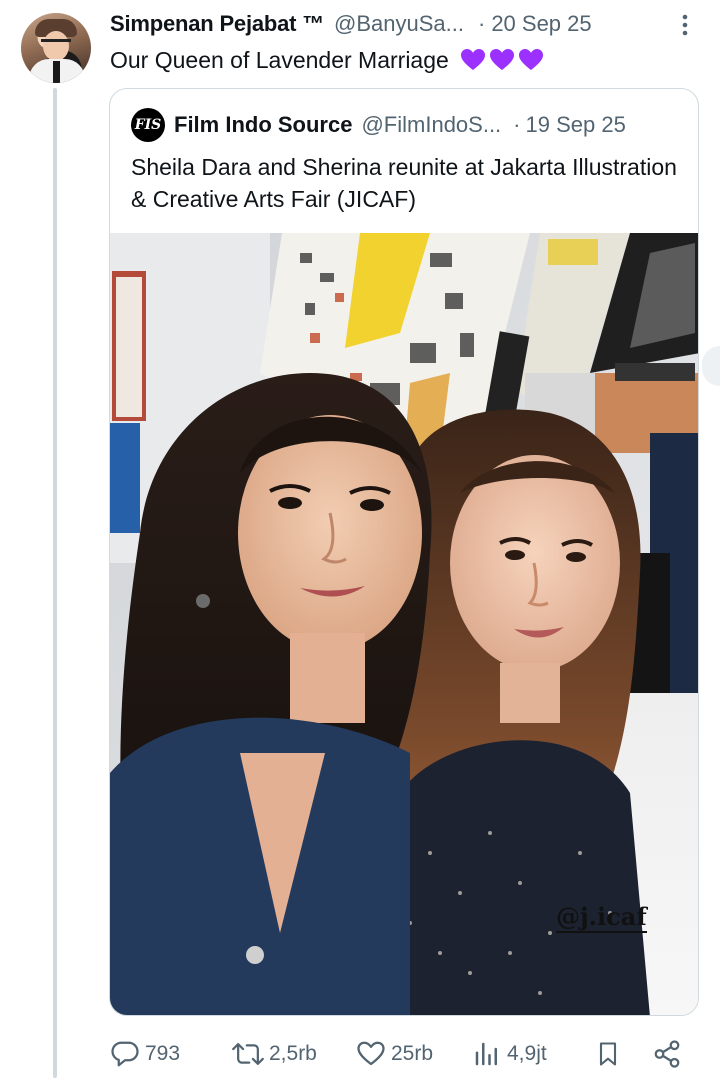 The height and width of the screenshot is (1078, 720). What do you see at coordinates (601, 917) in the screenshot?
I see `photo-watermark: @j.icaf` at bounding box center [601, 917].